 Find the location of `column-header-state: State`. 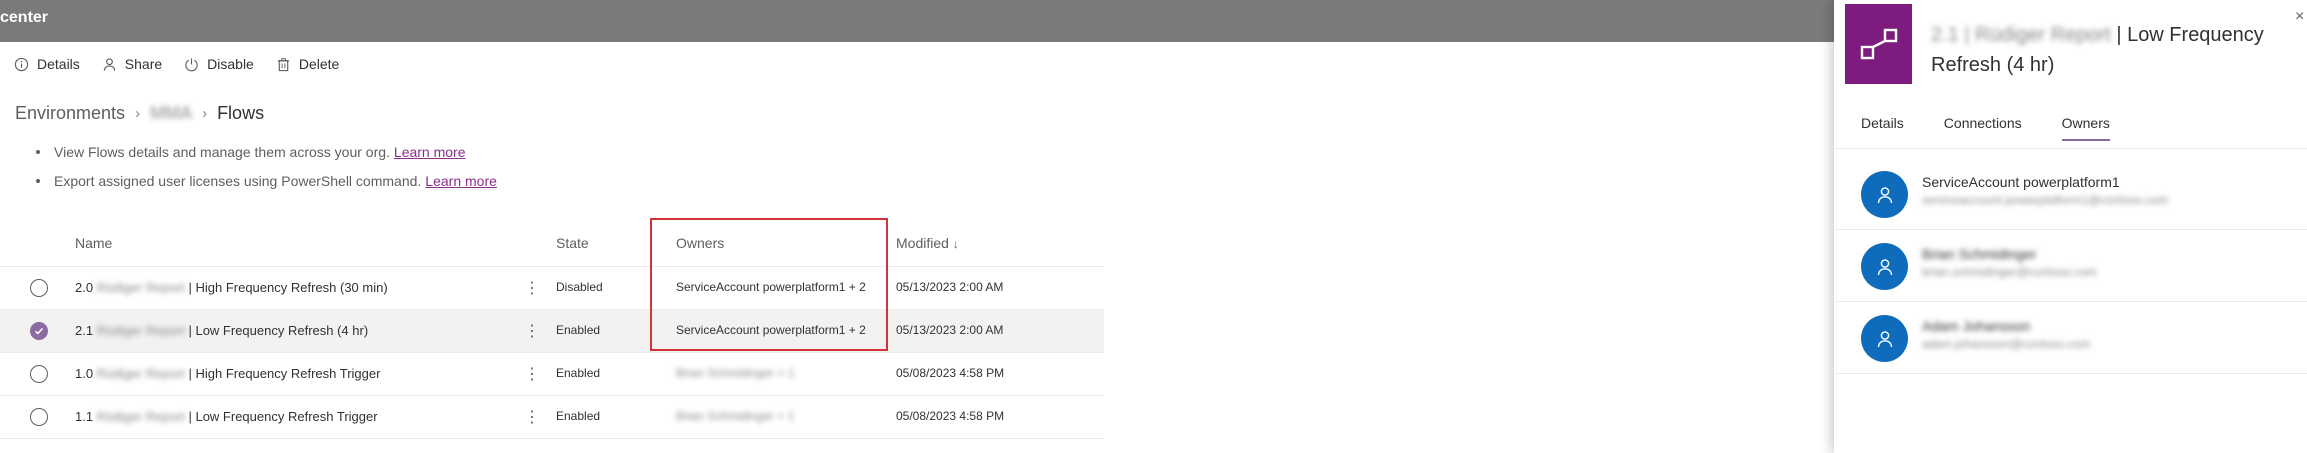

column-header-state: State is located at coordinates (572, 243).